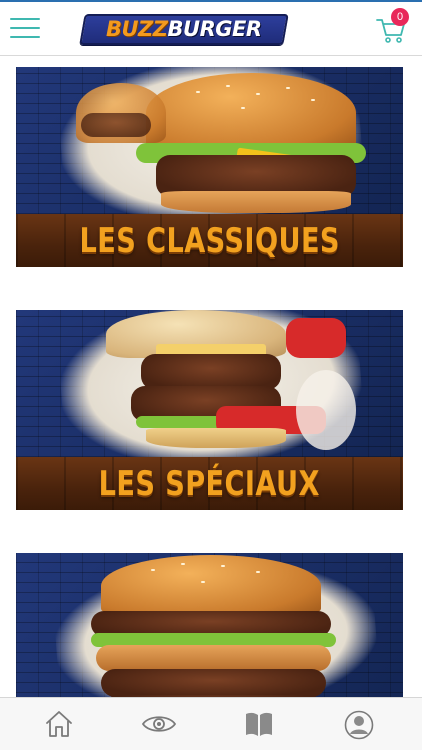 The image size is (422, 750). I want to click on nav-menu, so click(258, 724).